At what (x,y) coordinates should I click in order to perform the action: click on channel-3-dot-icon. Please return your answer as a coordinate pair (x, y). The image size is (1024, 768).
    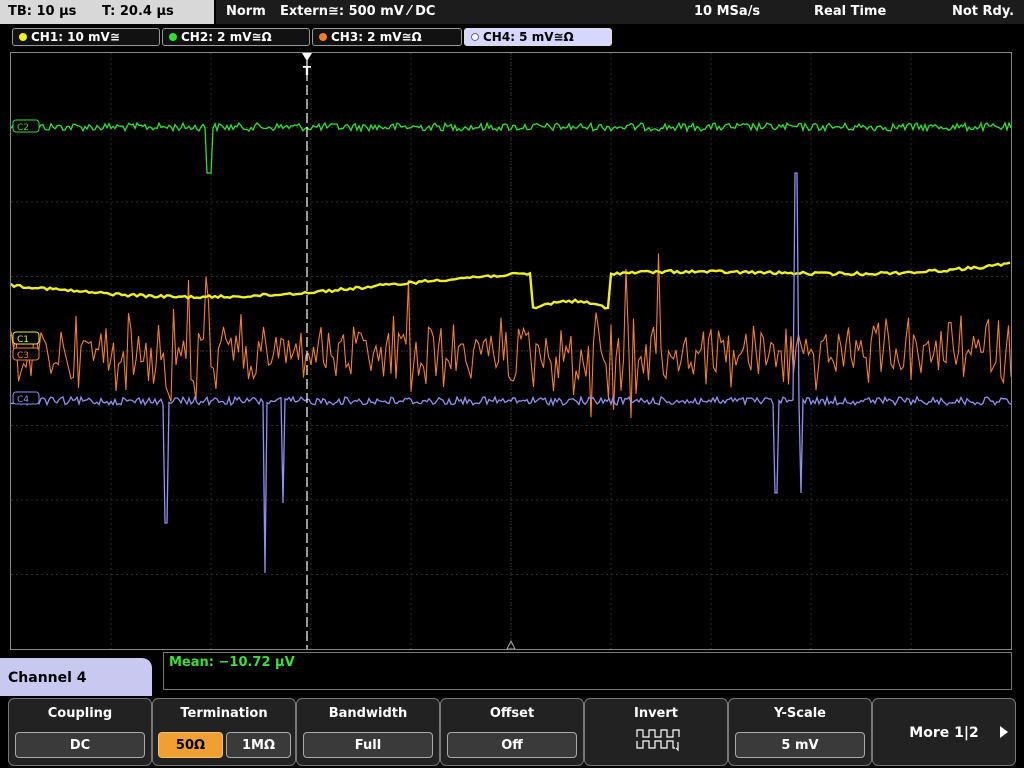
    Looking at the image, I should click on (323, 37).